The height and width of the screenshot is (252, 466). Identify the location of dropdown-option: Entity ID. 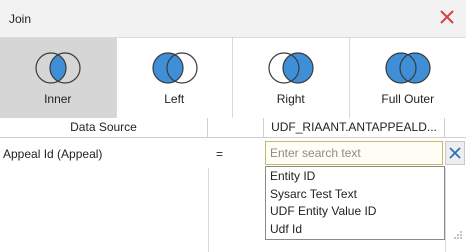
(355, 177).